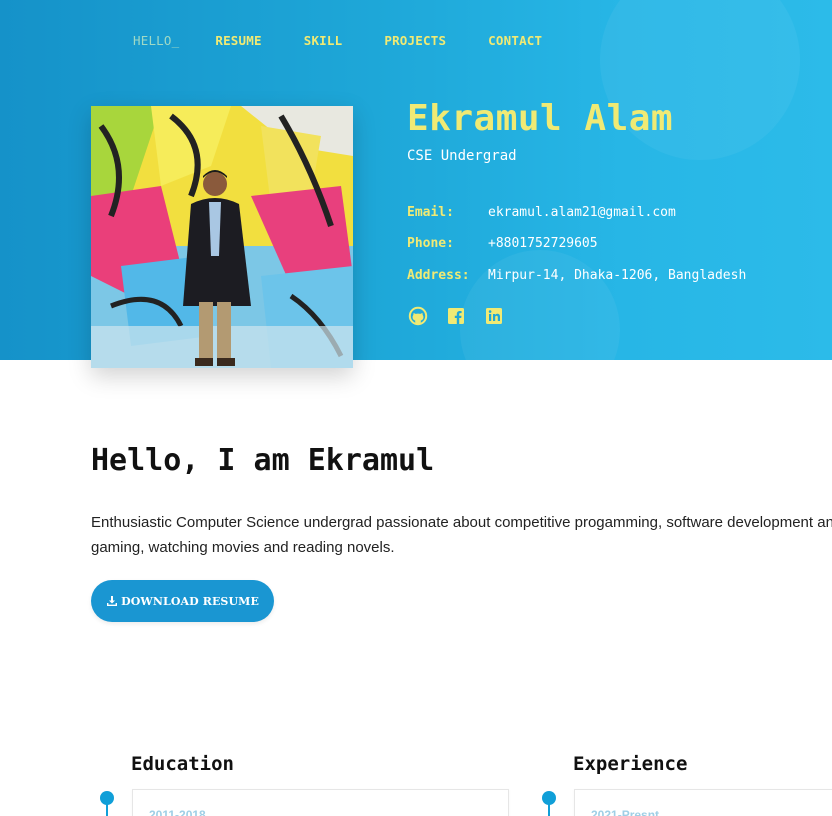 The width and height of the screenshot is (832, 816). What do you see at coordinates (190, 601) in the screenshot?
I see `download-resume-label: DOWNLOAD RESUME` at bounding box center [190, 601].